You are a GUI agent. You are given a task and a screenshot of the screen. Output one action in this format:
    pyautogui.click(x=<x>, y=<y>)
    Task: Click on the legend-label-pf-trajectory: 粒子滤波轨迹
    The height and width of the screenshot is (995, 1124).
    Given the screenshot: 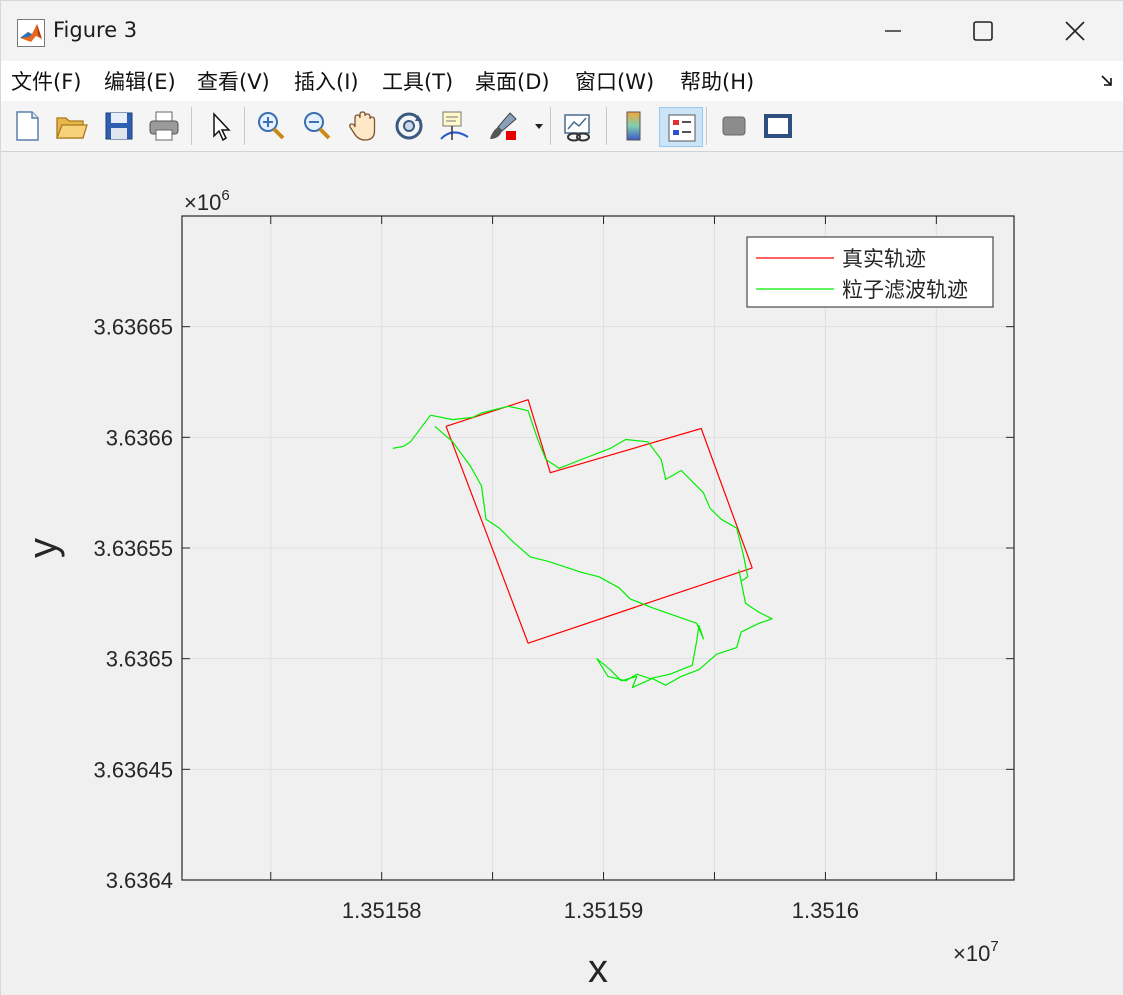 What is the action you would take?
    pyautogui.click(x=905, y=290)
    